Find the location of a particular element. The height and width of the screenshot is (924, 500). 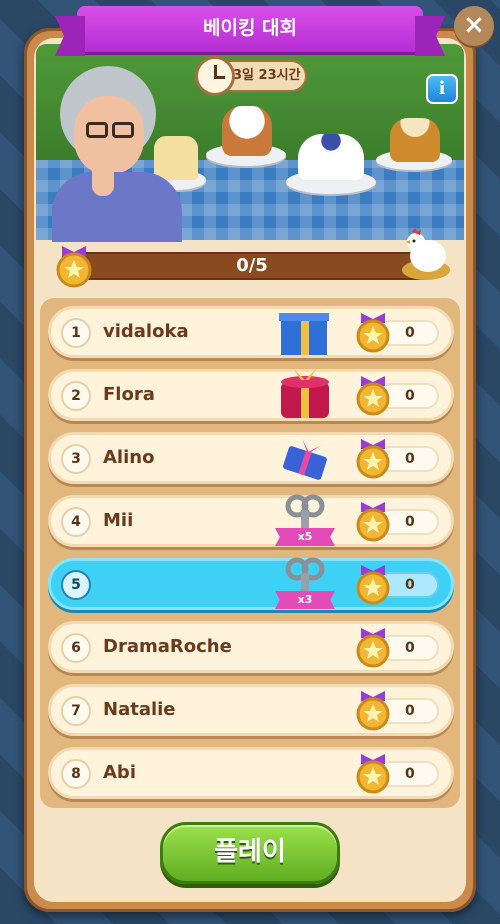

prize-reward: x5 is located at coordinates (305, 520).